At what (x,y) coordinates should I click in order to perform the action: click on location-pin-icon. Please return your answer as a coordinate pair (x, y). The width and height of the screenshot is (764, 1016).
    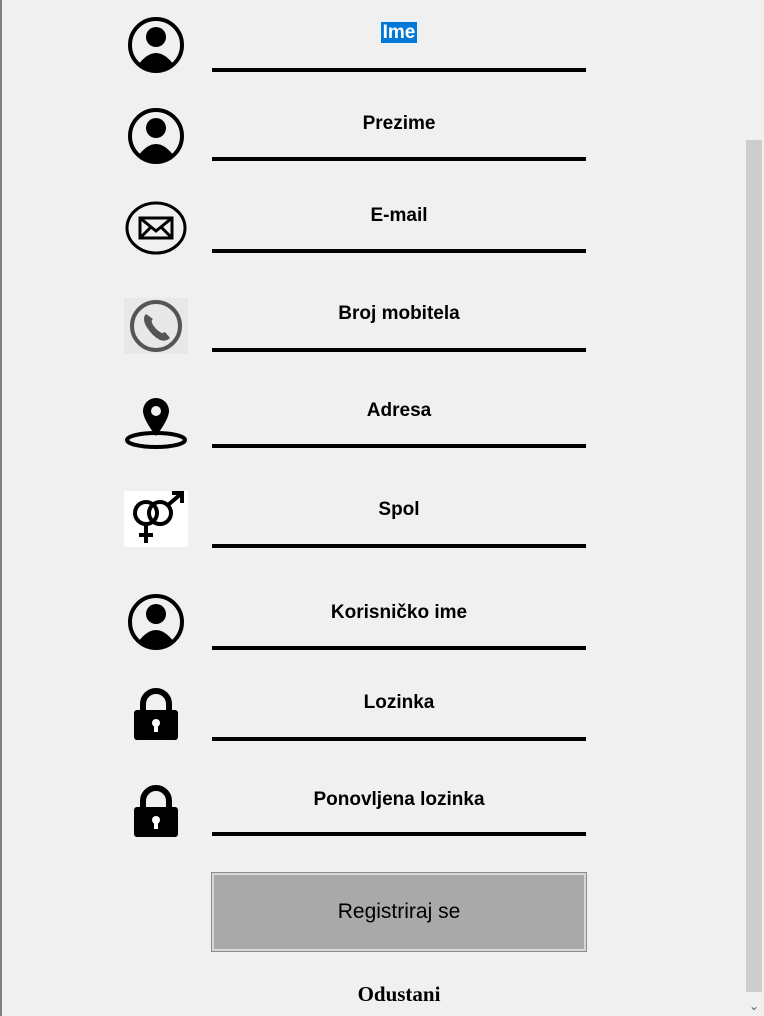
    Looking at the image, I should click on (156, 422).